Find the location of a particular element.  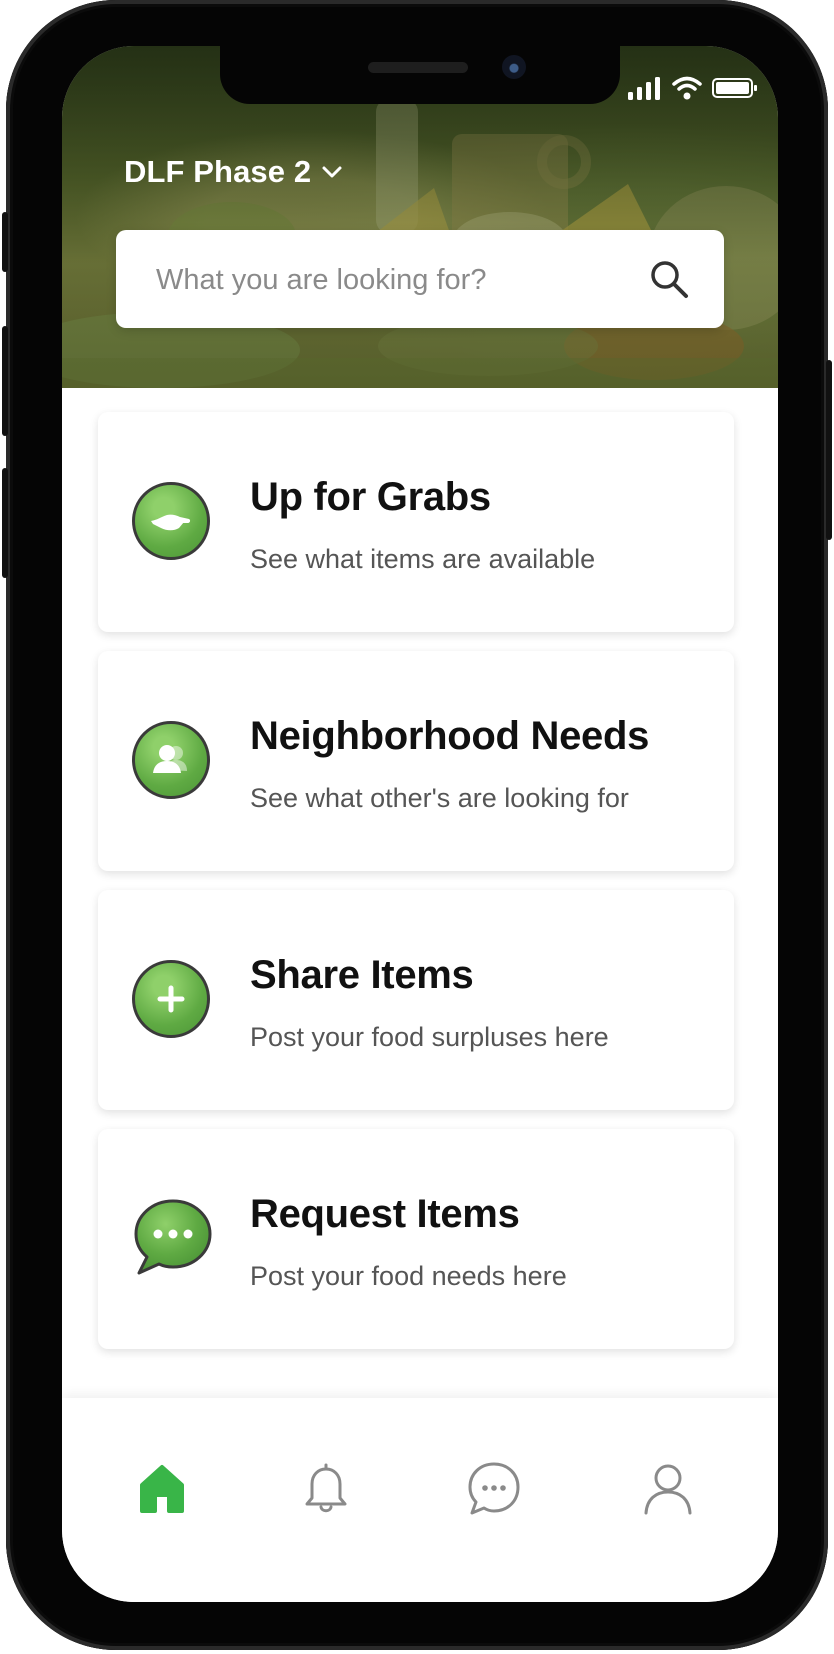

profile-icon is located at coordinates (668, 1489).